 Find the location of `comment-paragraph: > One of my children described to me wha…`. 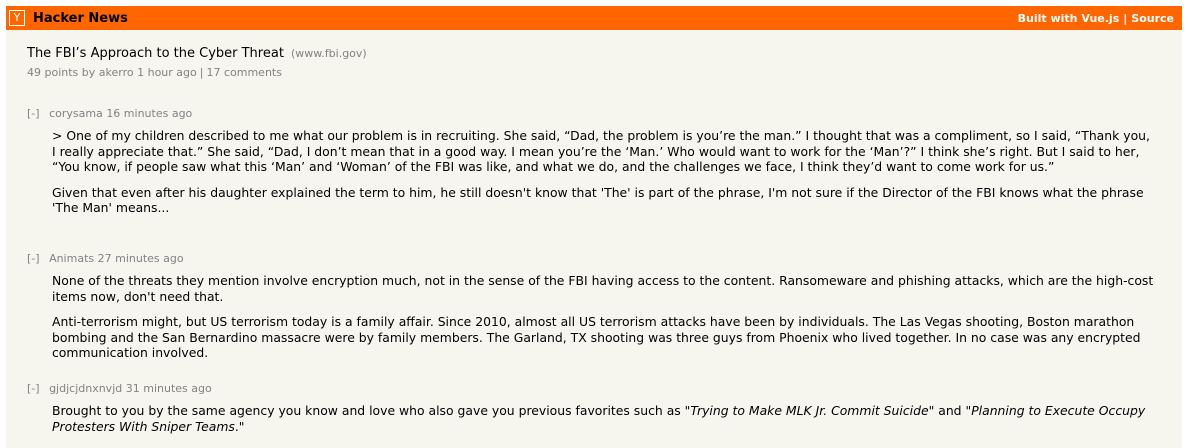

comment-paragraph: > One of my children described to me wha… is located at coordinates (601, 151).